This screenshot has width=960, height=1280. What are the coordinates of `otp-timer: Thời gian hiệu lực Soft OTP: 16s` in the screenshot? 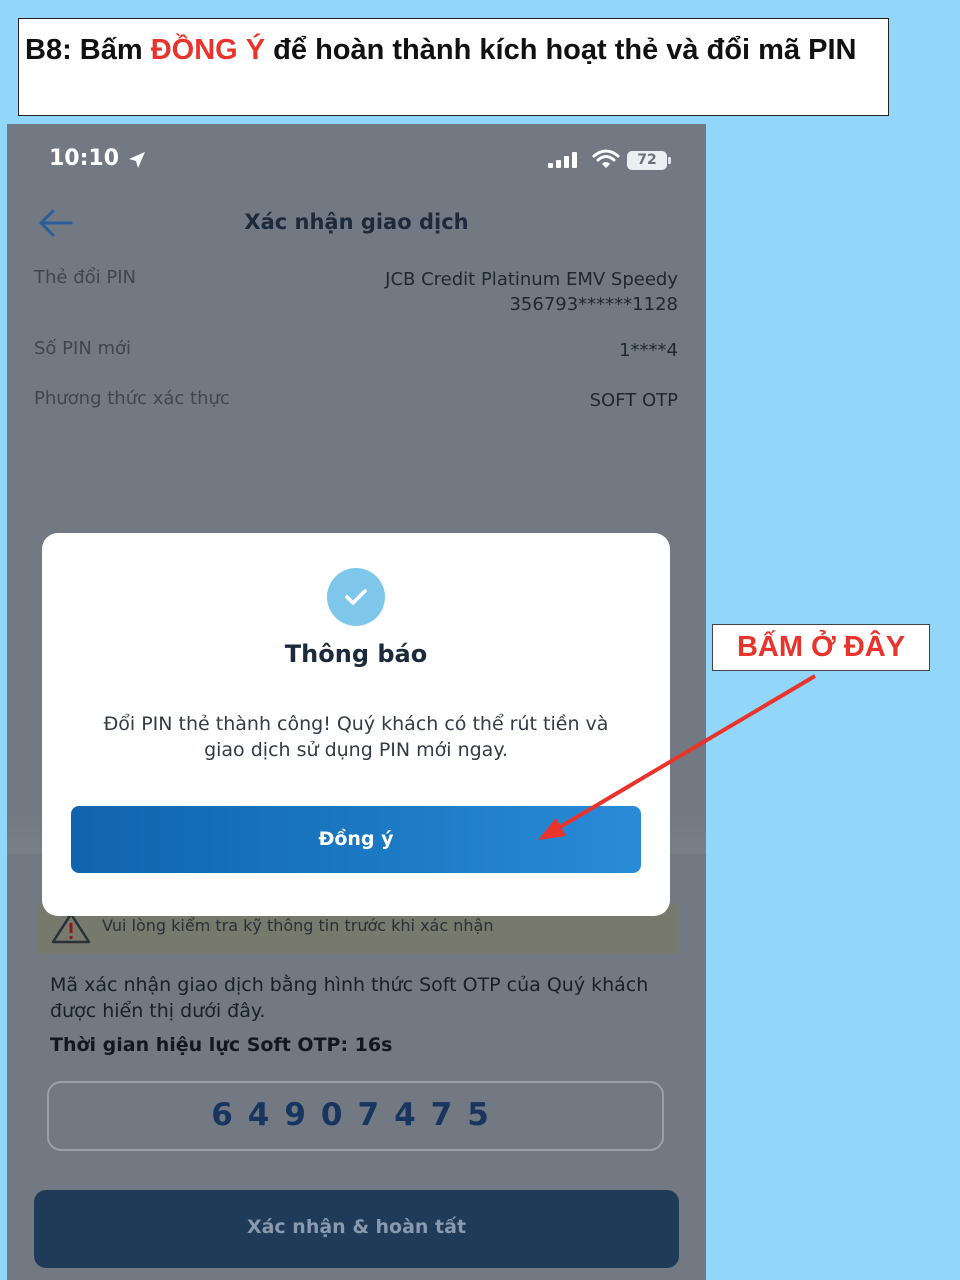 It's located at (221, 1045).